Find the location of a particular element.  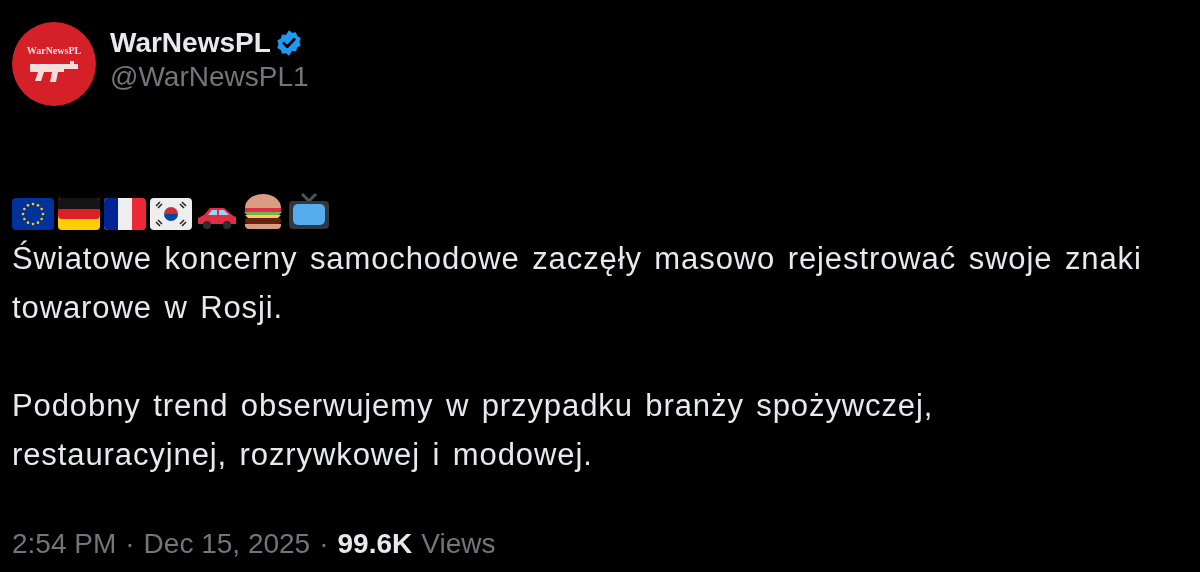

tweet-paragraph: Światowe koncerny samochodowe zaczęły masowo rejestrować swoje znaki towarowe w Rosji. is located at coordinates (577, 283).